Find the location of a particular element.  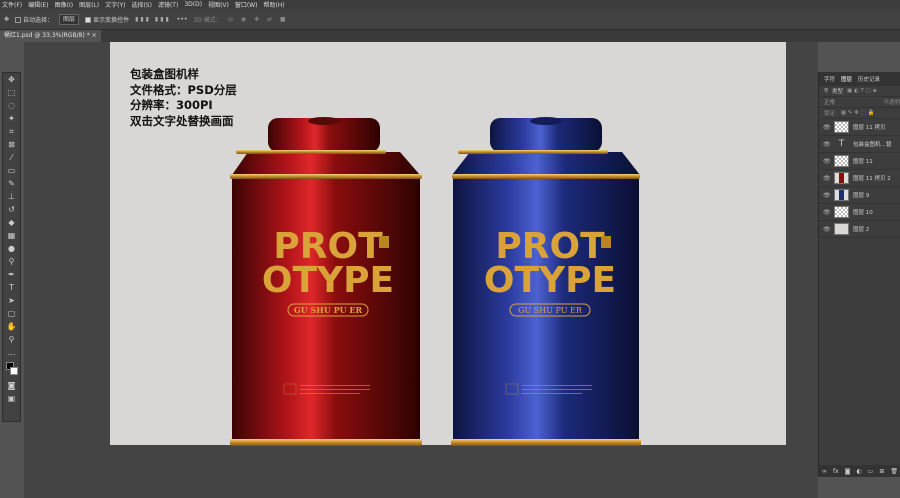

blend-row: 正常 不透明 is located at coordinates (859, 102).